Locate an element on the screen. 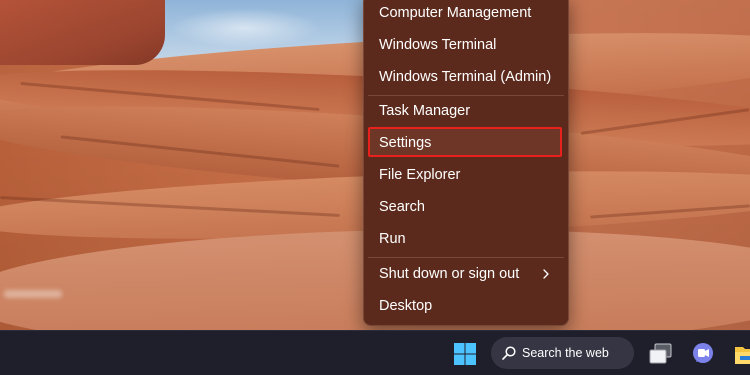 The height and width of the screenshot is (375, 750). menu-item-label: Task Manager is located at coordinates (425, 111).